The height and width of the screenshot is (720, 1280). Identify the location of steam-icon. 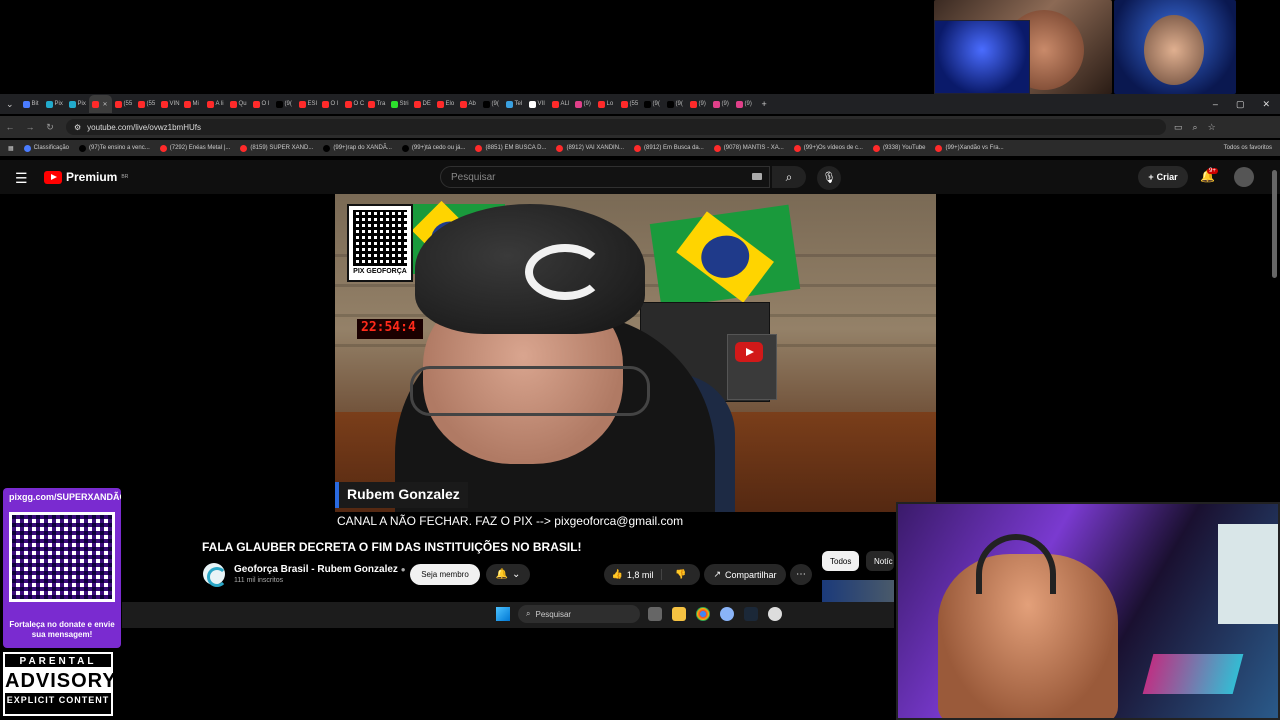
(751, 614).